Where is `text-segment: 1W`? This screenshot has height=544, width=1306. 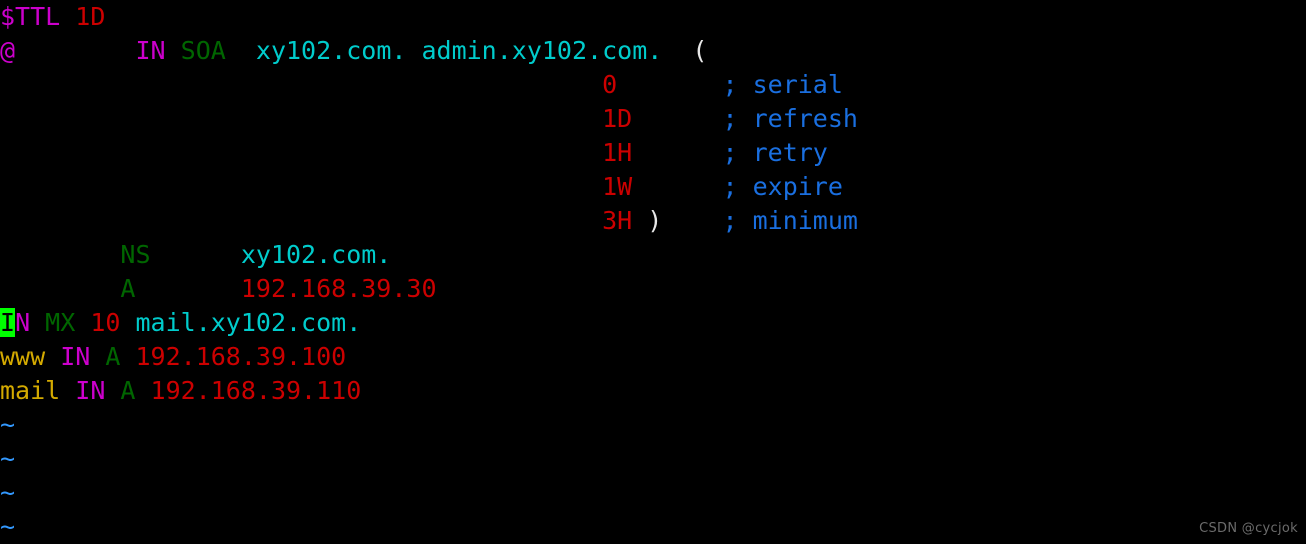
text-segment: 1W is located at coordinates (617, 186).